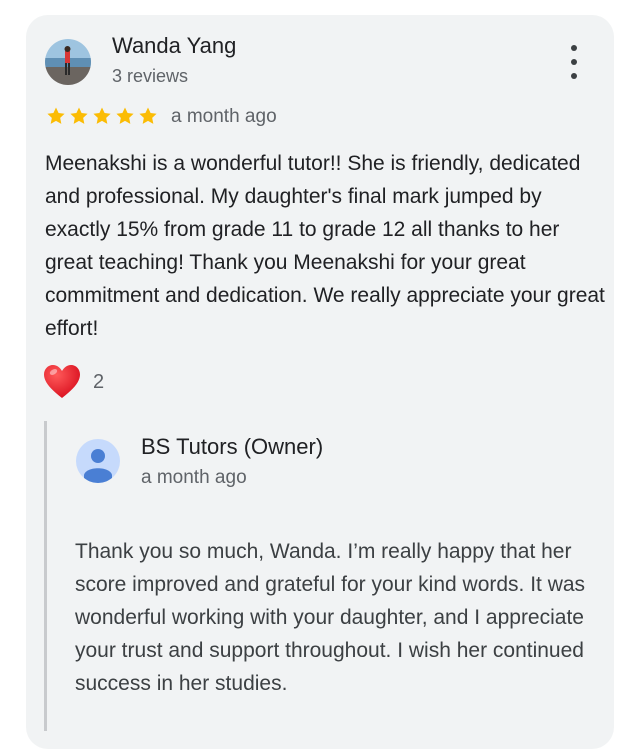  What do you see at coordinates (62, 381) in the screenshot?
I see `heart-icon` at bounding box center [62, 381].